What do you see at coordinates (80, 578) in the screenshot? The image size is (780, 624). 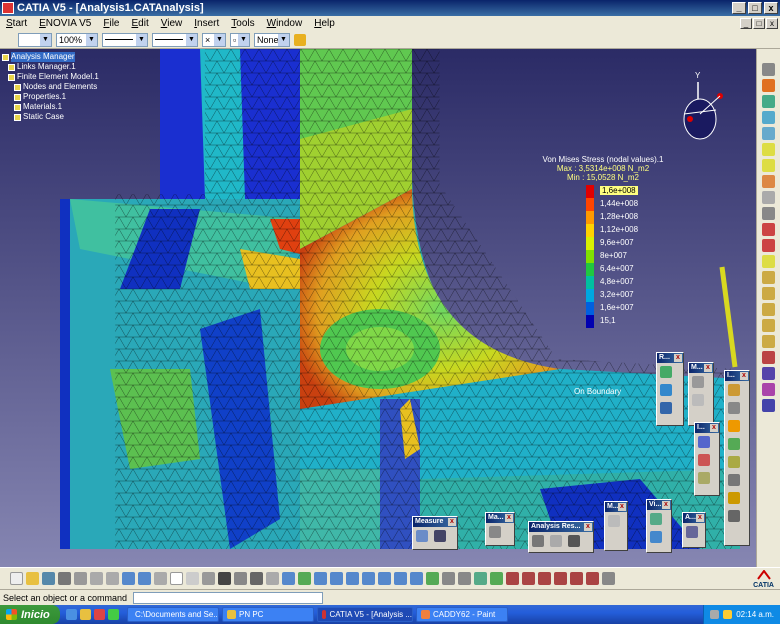 I see `cut-icon` at bounding box center [80, 578].